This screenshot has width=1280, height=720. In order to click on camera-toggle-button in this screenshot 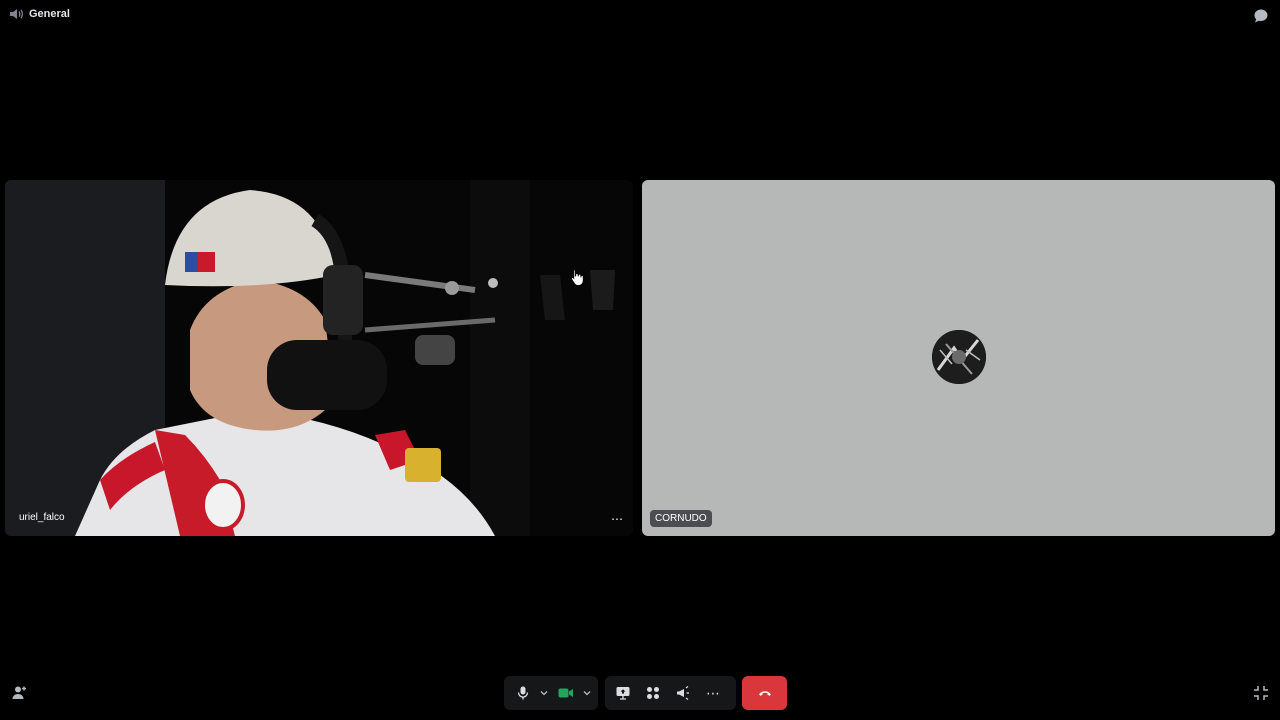, I will do `click(565, 693)`.